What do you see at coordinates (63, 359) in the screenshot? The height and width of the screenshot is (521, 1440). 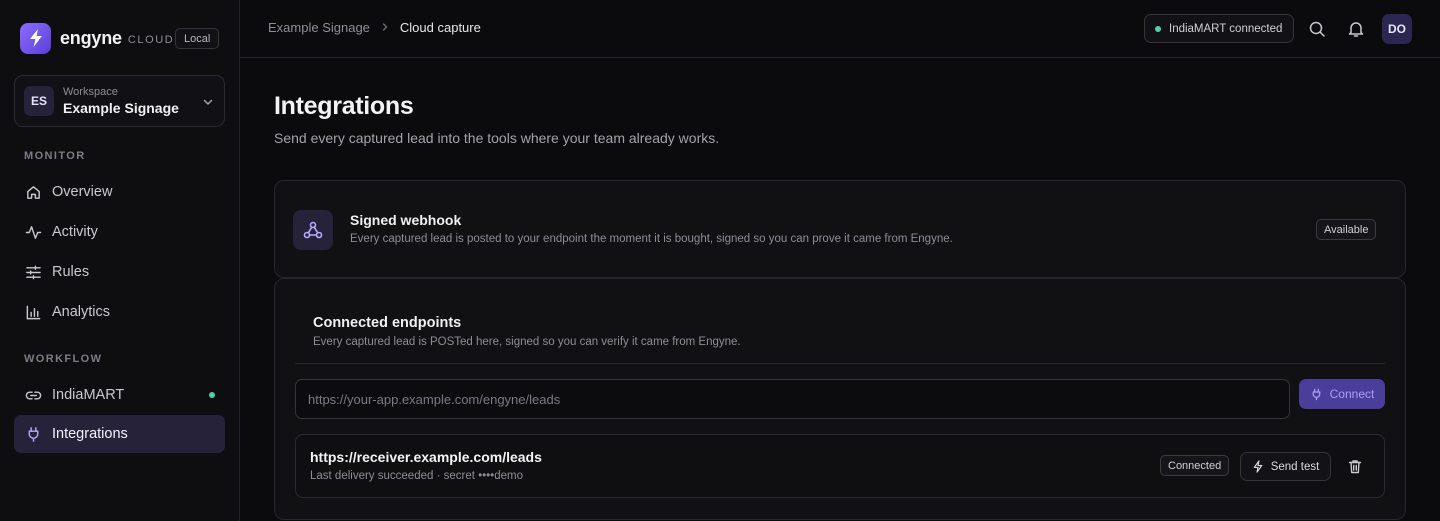 I see `section-title-workflow: WORKFLOW` at bounding box center [63, 359].